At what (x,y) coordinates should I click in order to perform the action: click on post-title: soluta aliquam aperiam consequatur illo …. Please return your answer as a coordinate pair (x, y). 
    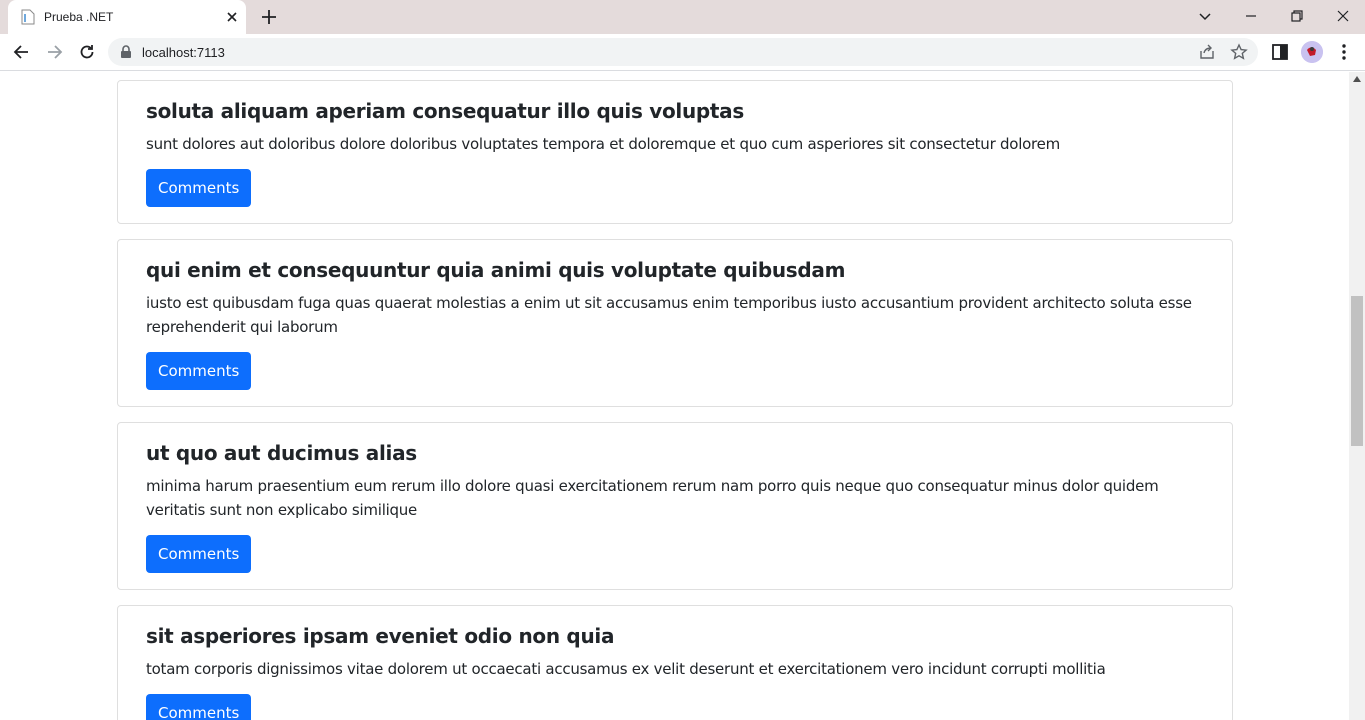
    Looking at the image, I should click on (445, 111).